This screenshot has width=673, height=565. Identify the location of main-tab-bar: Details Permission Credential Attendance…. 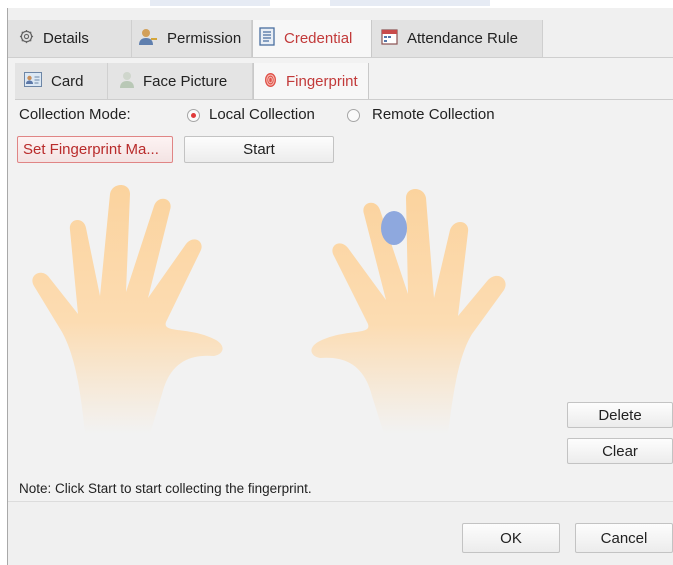
(275, 38).